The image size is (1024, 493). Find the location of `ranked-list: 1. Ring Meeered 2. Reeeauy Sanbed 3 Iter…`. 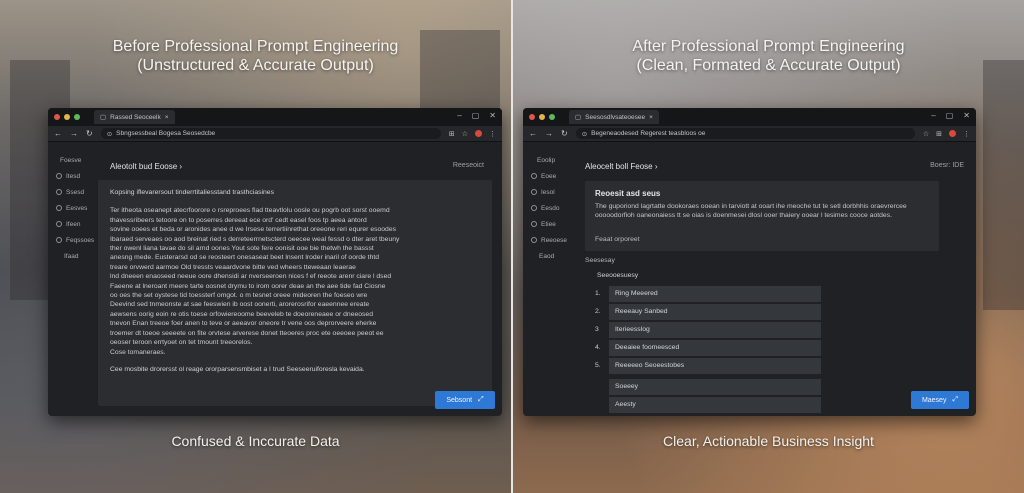

ranked-list: 1. Ring Meeered 2. Reeeauy Sanbed 3 Iter… is located at coordinates (775, 349).